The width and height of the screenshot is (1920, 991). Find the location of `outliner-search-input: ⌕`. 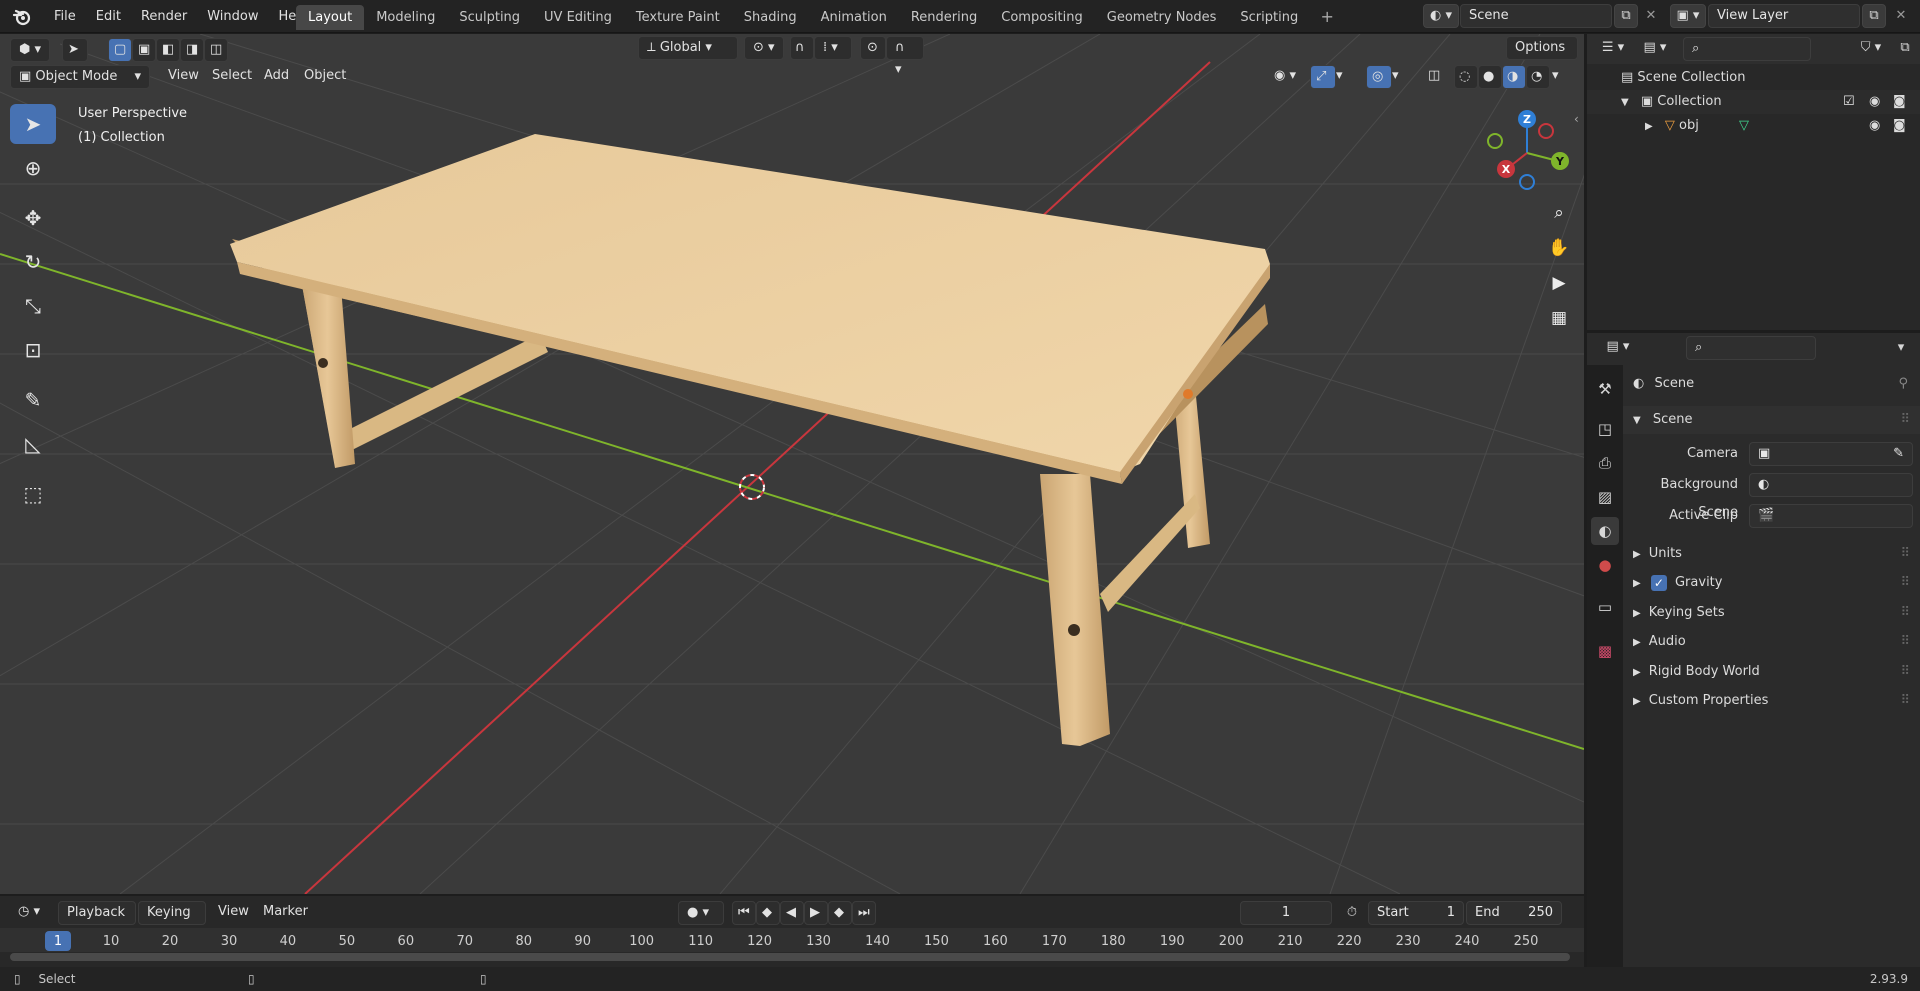

outliner-search-input: ⌕ is located at coordinates (1747, 49).